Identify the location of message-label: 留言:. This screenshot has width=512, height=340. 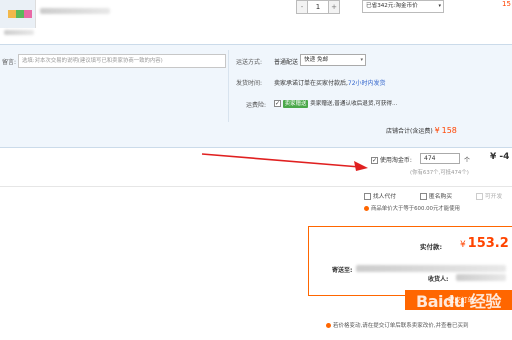
(9, 62).